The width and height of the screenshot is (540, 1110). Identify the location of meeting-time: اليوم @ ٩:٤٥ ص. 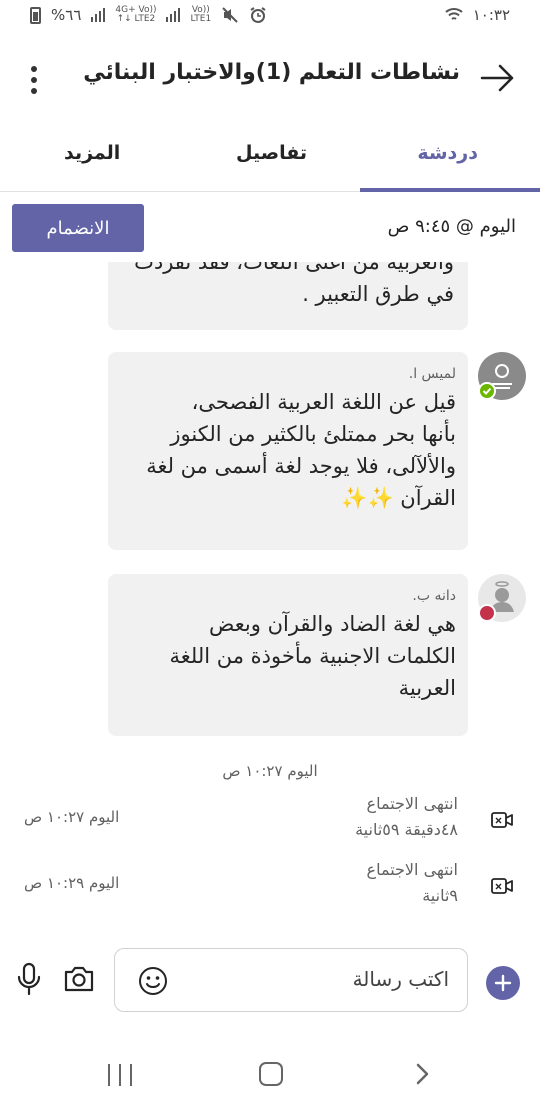
(451, 226).